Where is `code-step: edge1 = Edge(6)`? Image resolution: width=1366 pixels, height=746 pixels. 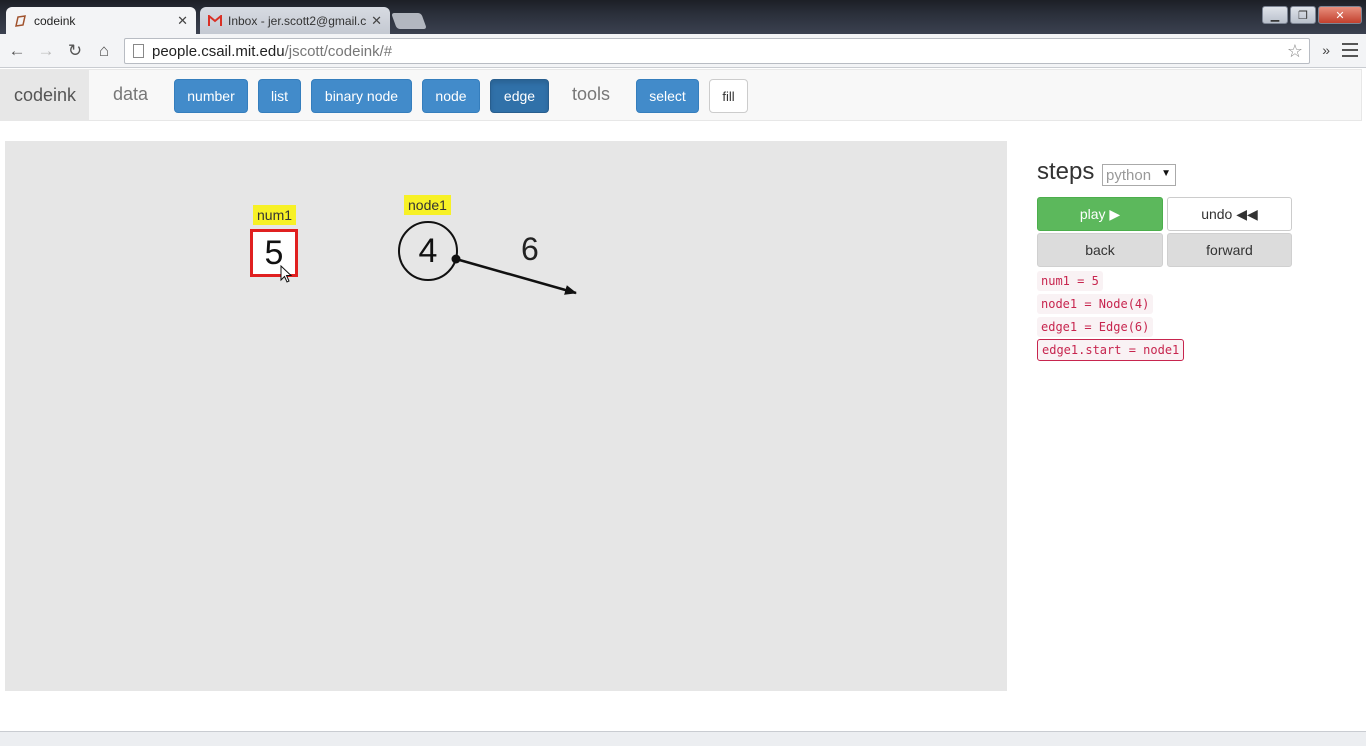 code-step: edge1 = Edge(6) is located at coordinates (1095, 327).